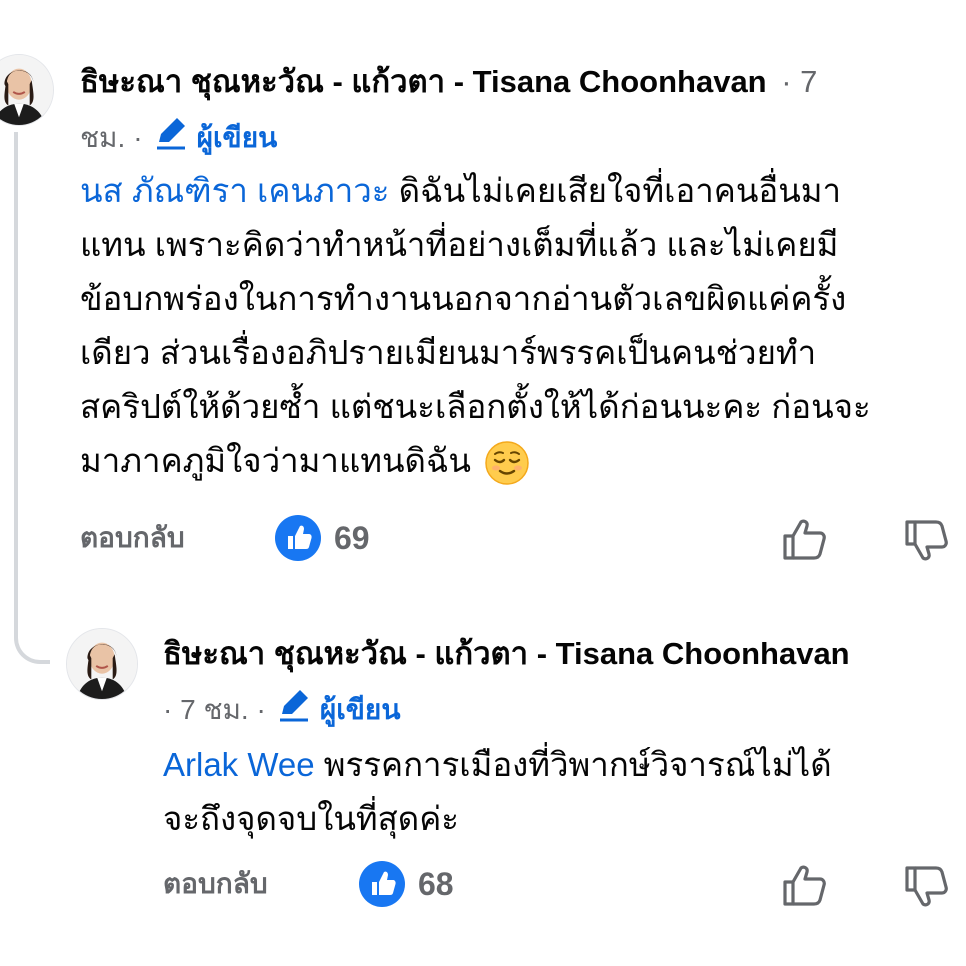 Image resolution: width=966 pixels, height=966 pixels. Describe the element at coordinates (239, 764) in the screenshot. I see `mention-link: Arlak Wee` at that location.